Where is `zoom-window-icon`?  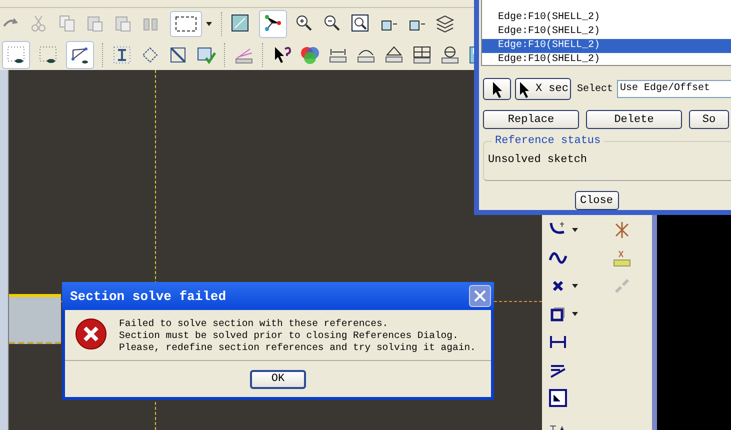 zoom-window-icon is located at coordinates (361, 24).